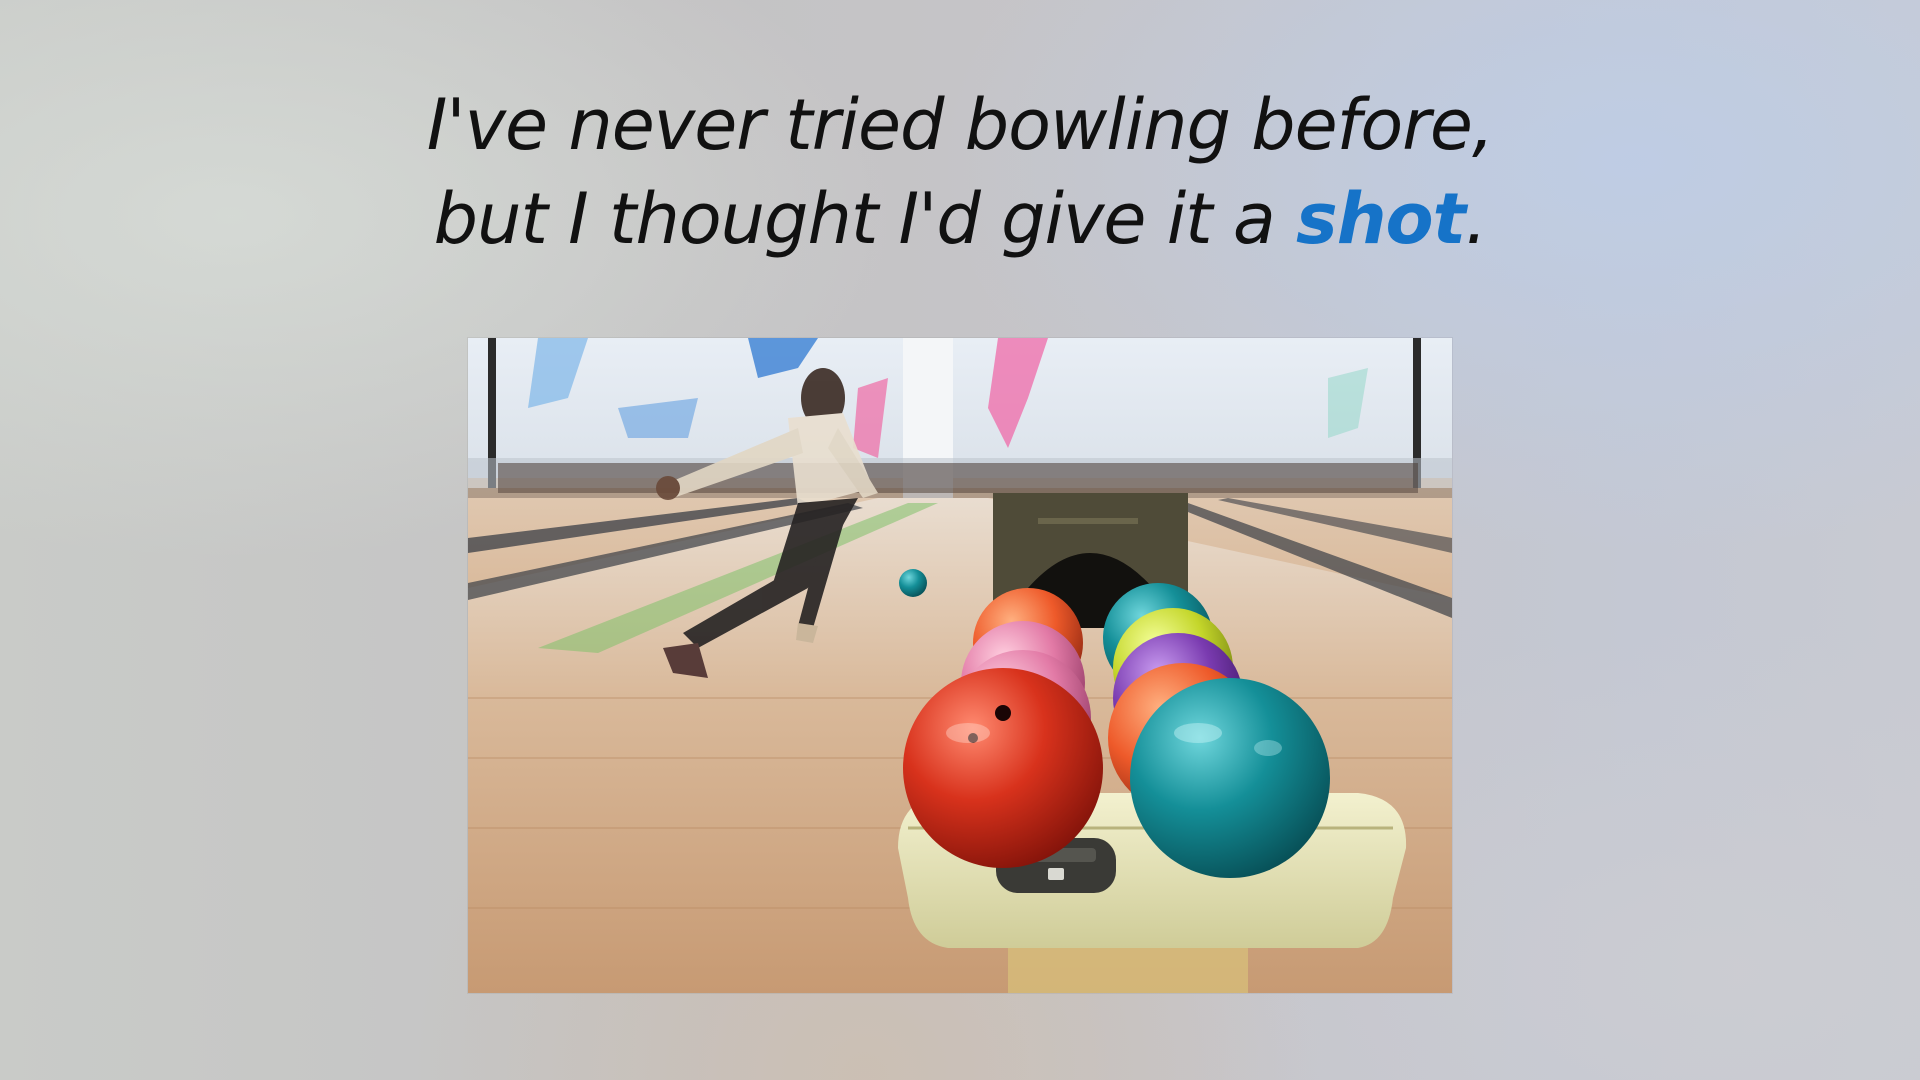 This screenshot has height=1080, width=1920. What do you see at coordinates (1381, 219) in the screenshot?
I see `caption-emphasis-word: shot` at bounding box center [1381, 219].